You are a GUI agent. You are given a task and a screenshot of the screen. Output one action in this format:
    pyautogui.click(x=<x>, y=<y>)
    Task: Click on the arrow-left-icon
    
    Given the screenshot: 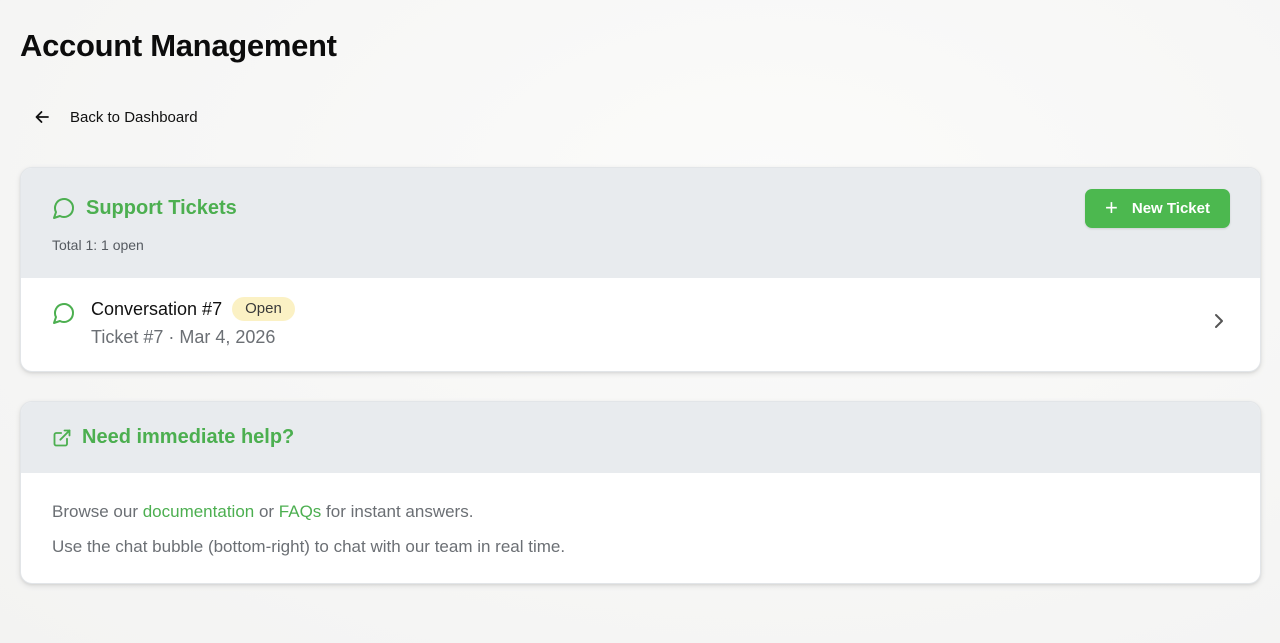 What is the action you would take?
    pyautogui.click(x=42, y=117)
    